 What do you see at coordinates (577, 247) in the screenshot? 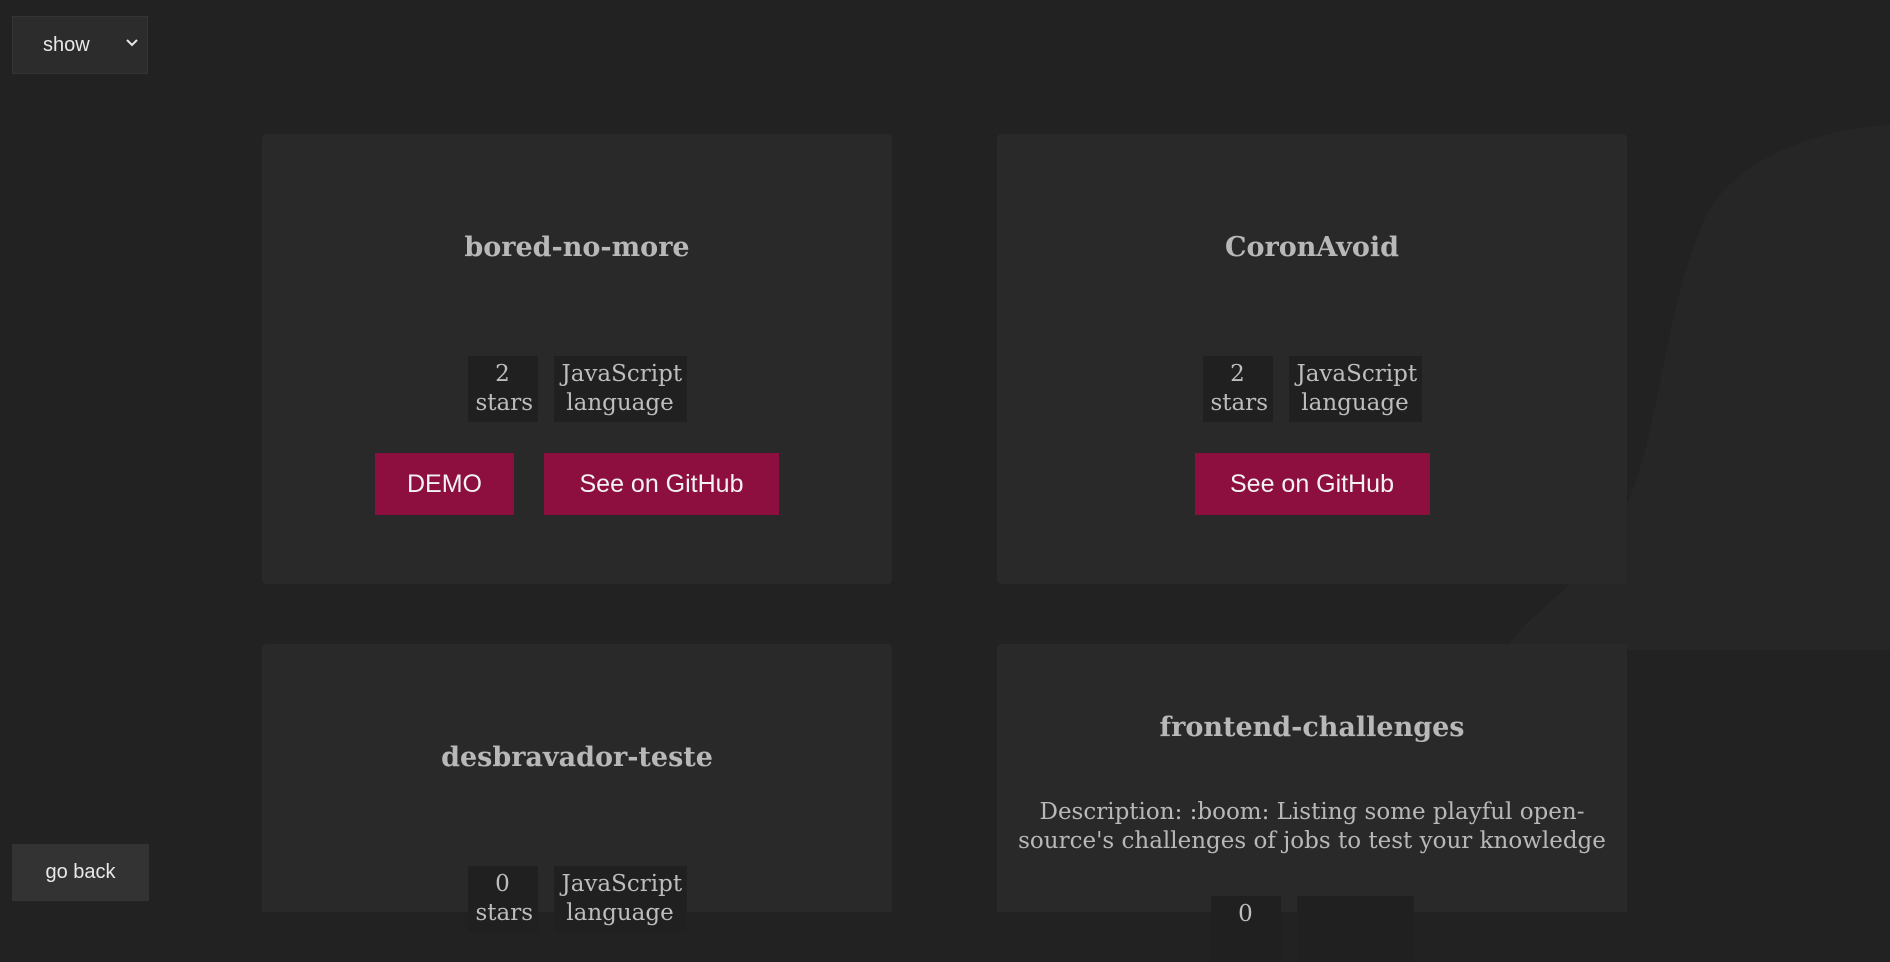
I see `project-title: bored-no-more` at bounding box center [577, 247].